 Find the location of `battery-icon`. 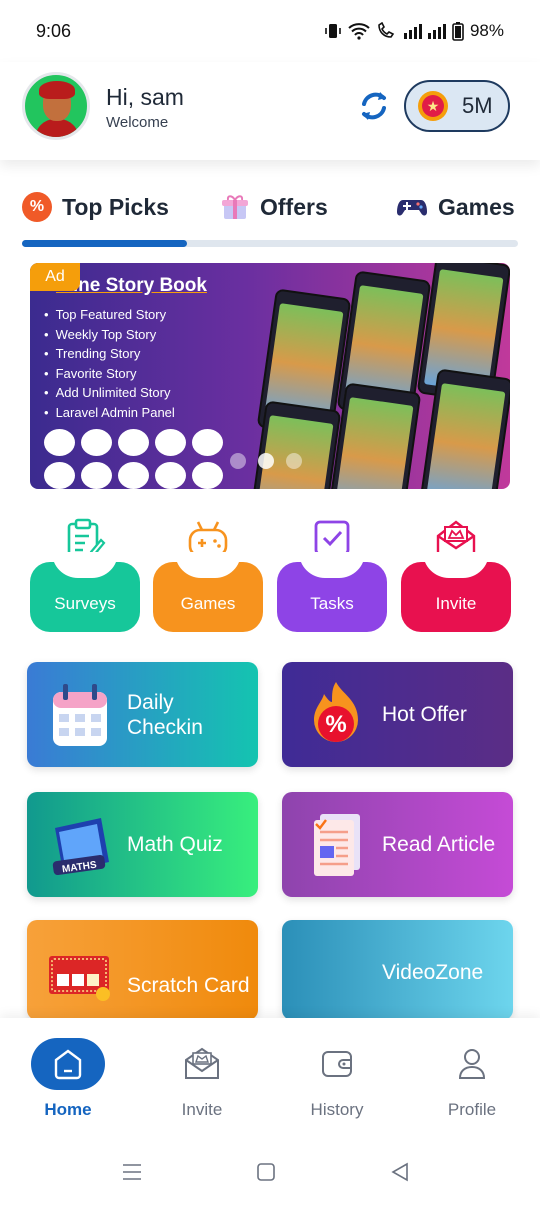

battery-icon is located at coordinates (458, 31).